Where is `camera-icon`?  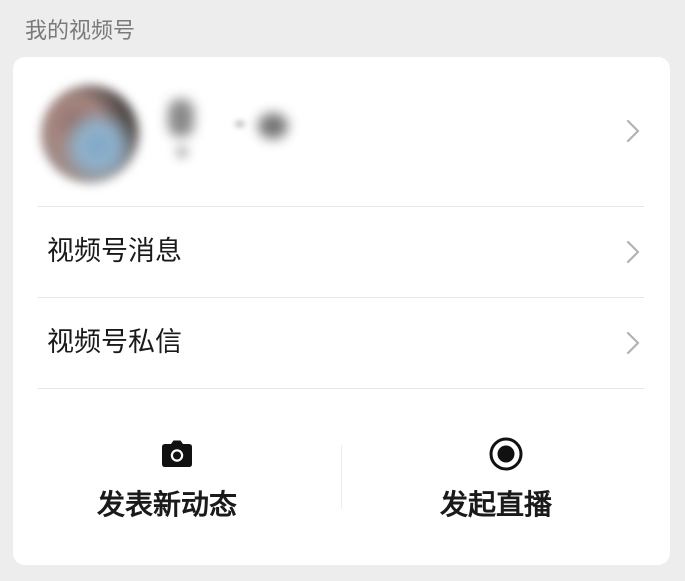
camera-icon is located at coordinates (177, 454).